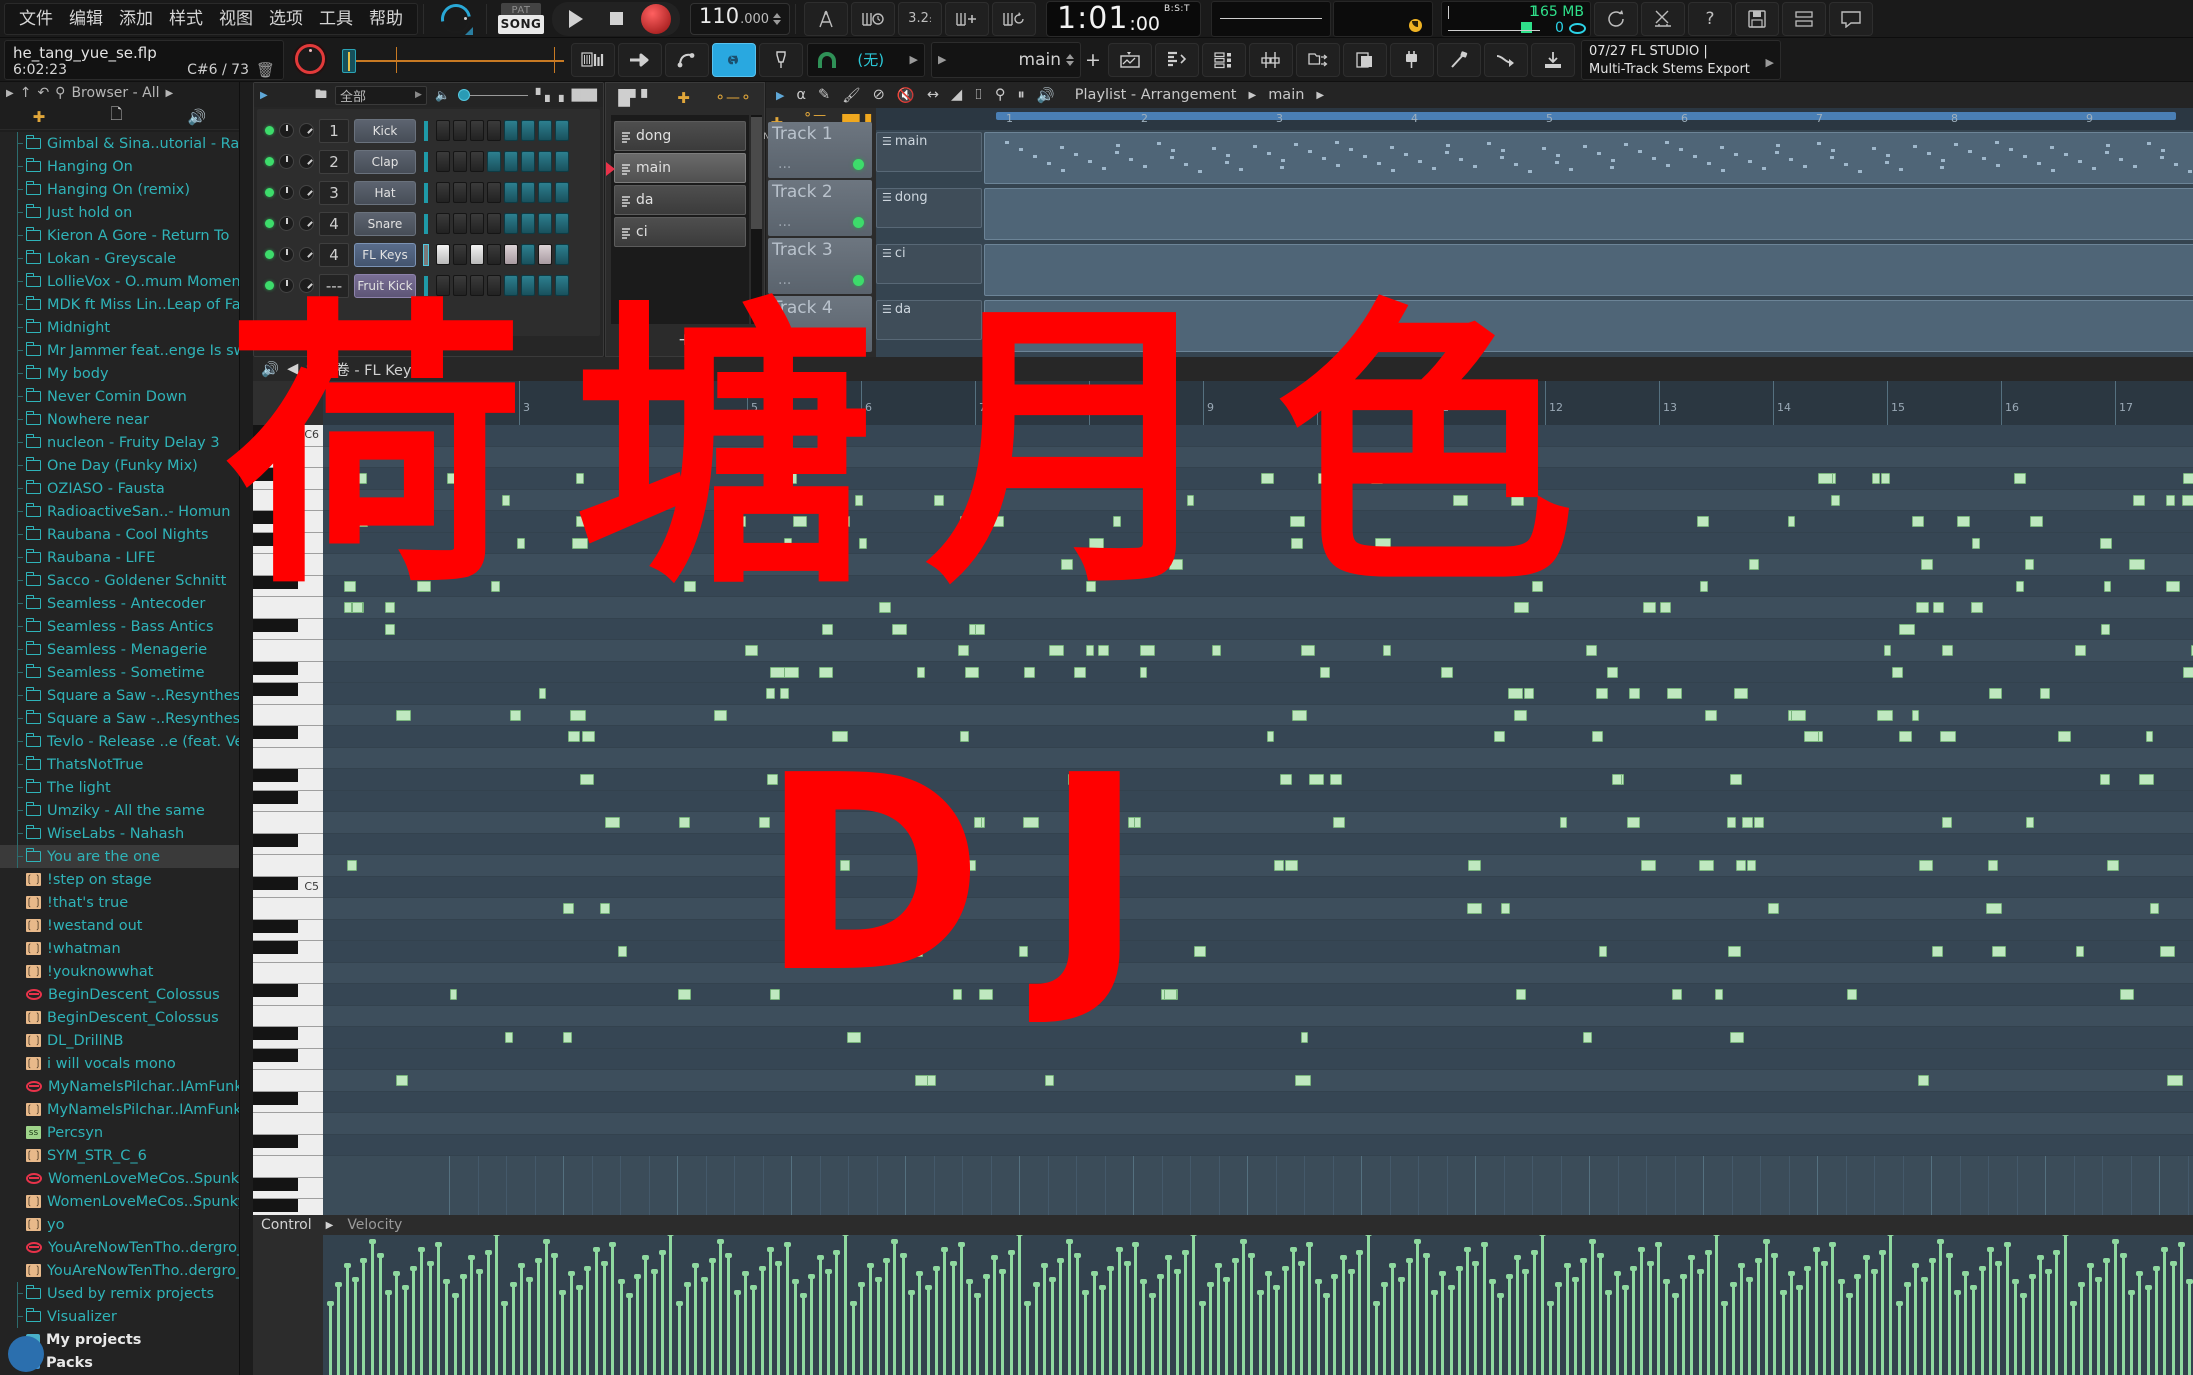 This screenshot has height=1375, width=2193. What do you see at coordinates (119, 764) in the screenshot?
I see `browser-item: ThatsNotTrue` at bounding box center [119, 764].